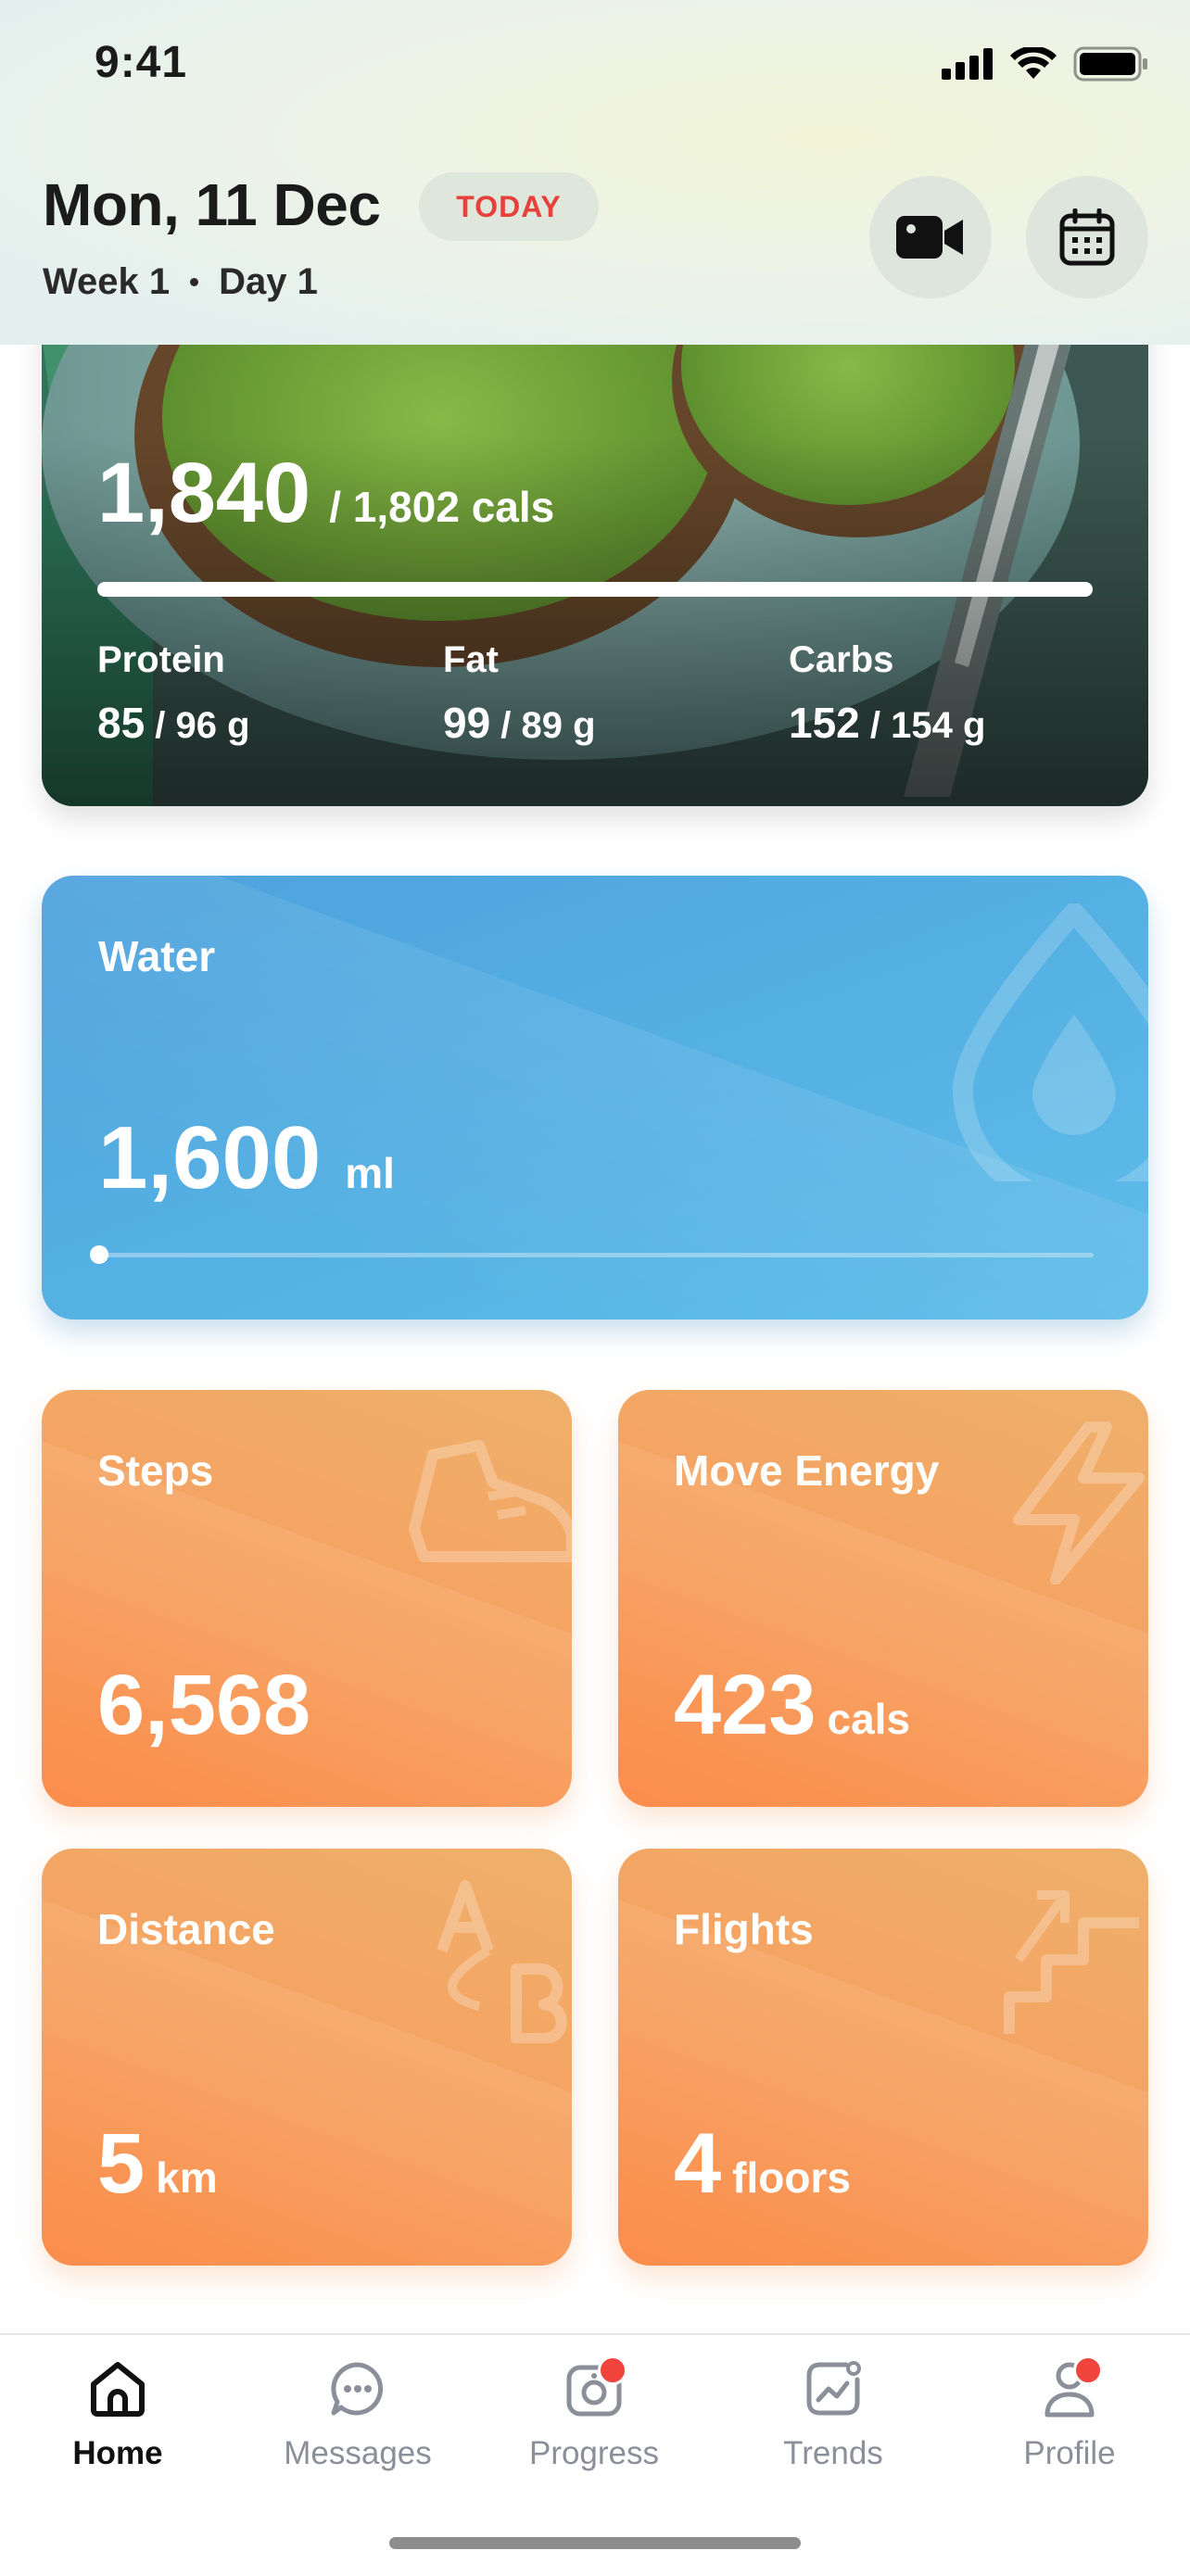  What do you see at coordinates (173, 694) in the screenshot?
I see `macro-protein: Protein 85 / 96 g` at bounding box center [173, 694].